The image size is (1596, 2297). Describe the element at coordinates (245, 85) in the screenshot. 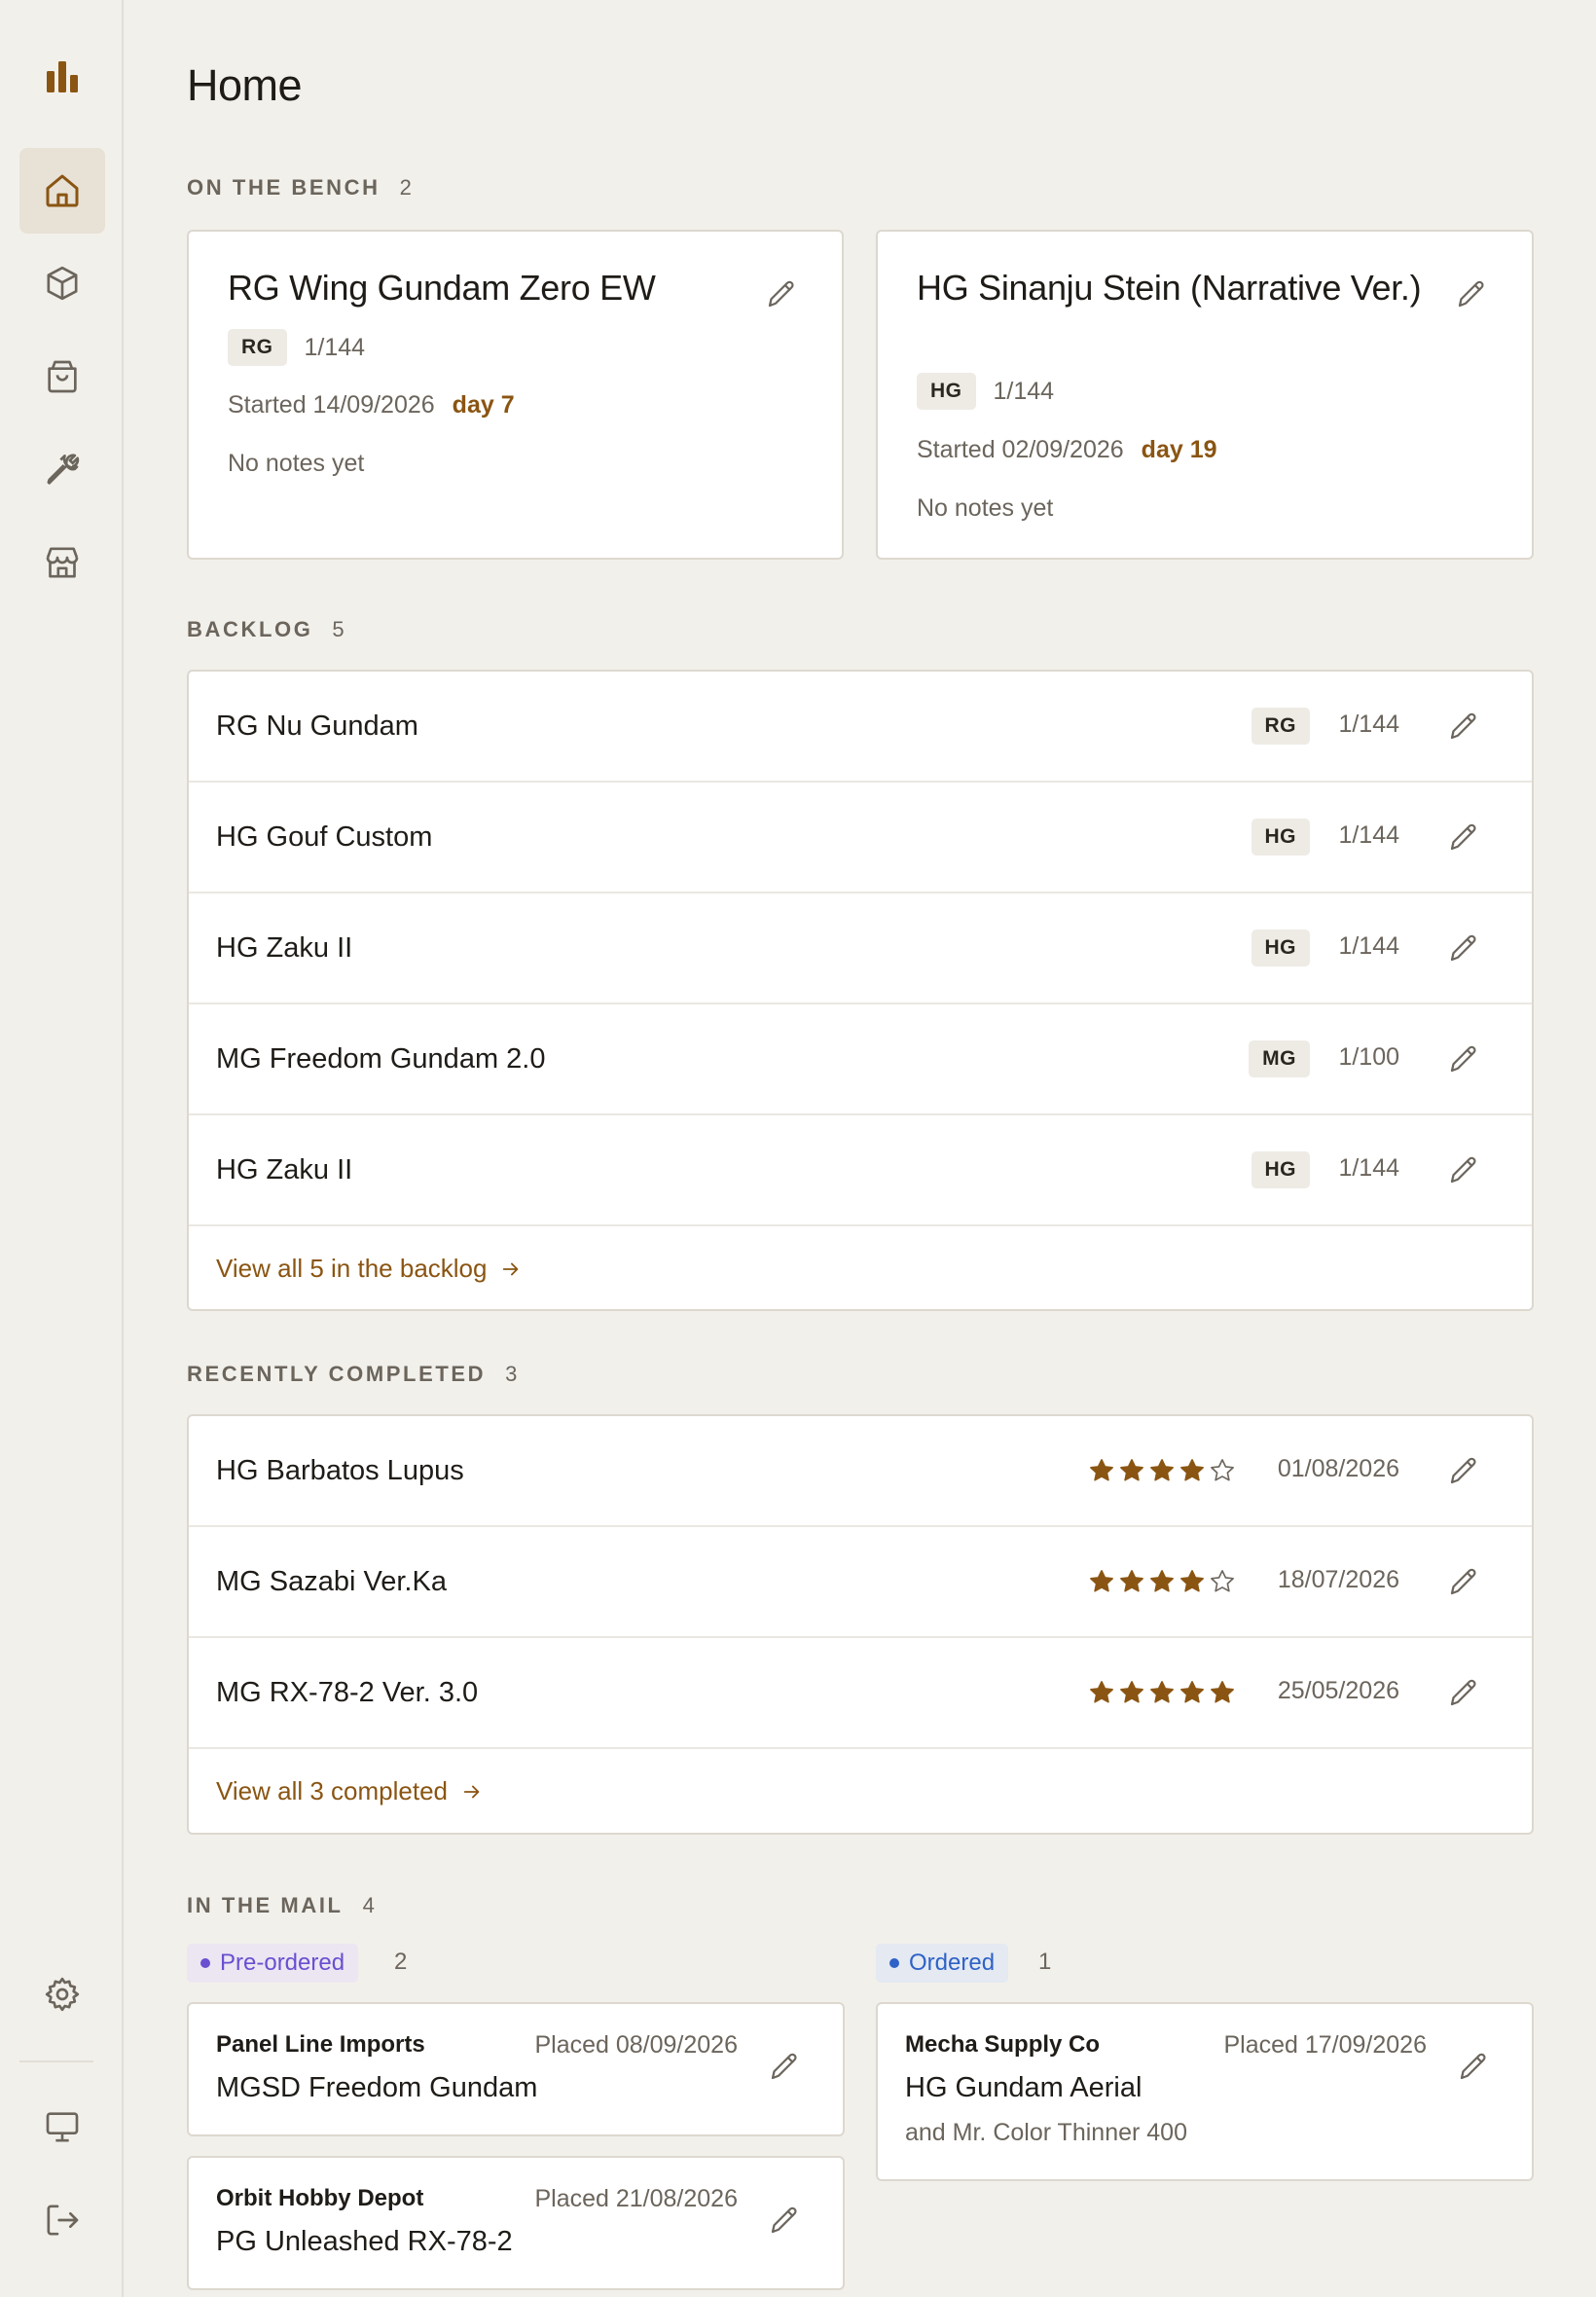

I see `page-title: Home` at that location.